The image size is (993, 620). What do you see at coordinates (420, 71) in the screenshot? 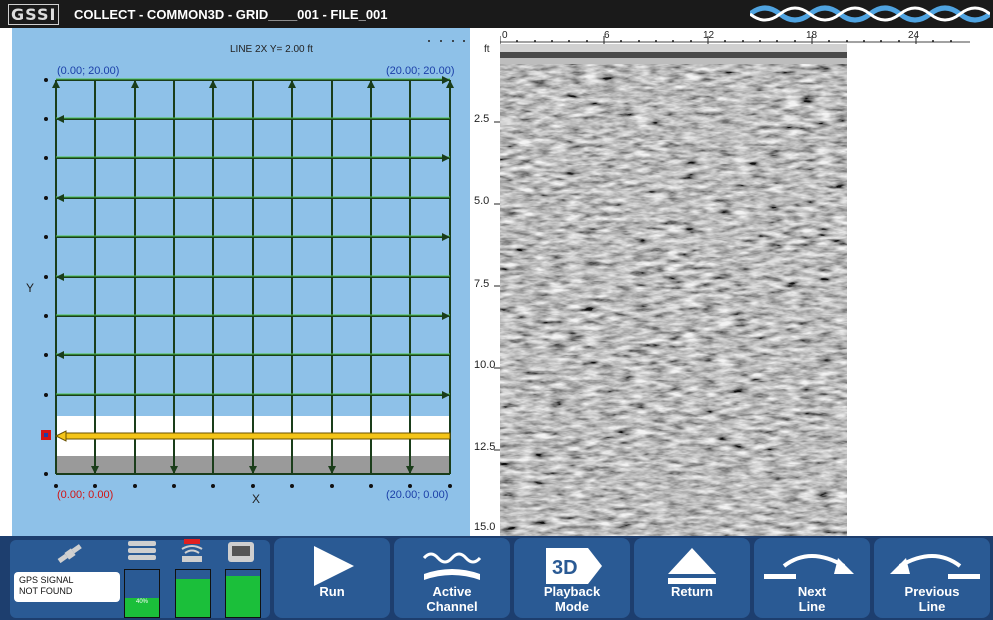
I see `coord-top-right: (20.00; 20.00)` at bounding box center [420, 71].